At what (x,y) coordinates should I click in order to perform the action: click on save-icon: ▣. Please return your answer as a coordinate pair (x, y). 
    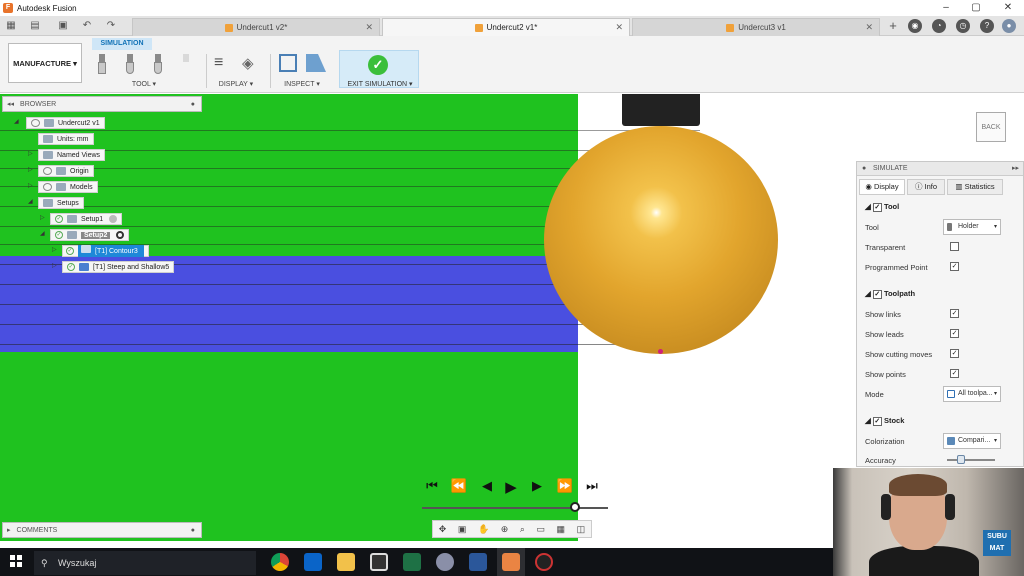
    Looking at the image, I should click on (63, 26).